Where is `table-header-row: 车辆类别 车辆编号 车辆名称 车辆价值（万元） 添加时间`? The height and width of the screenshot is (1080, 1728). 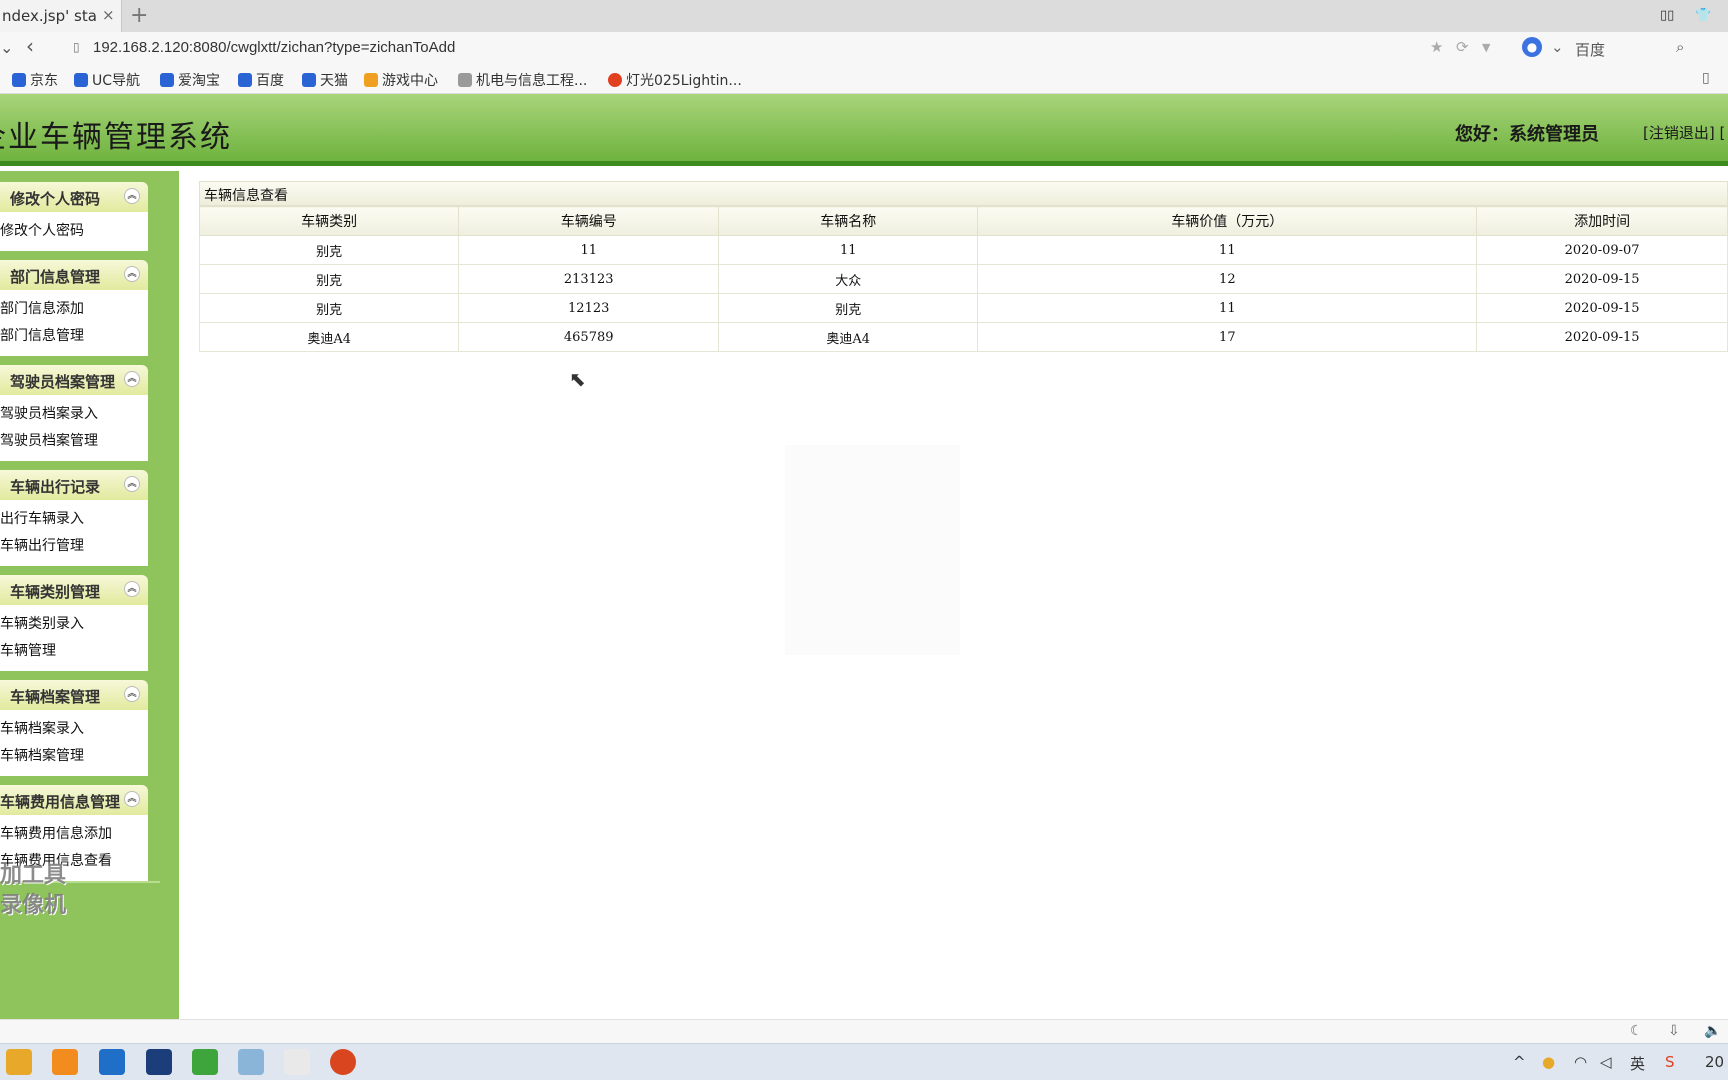
table-header-row: 车辆类别 车辆编号 车辆名称 车辆价值（万元） 添加时间 is located at coordinates (963, 221).